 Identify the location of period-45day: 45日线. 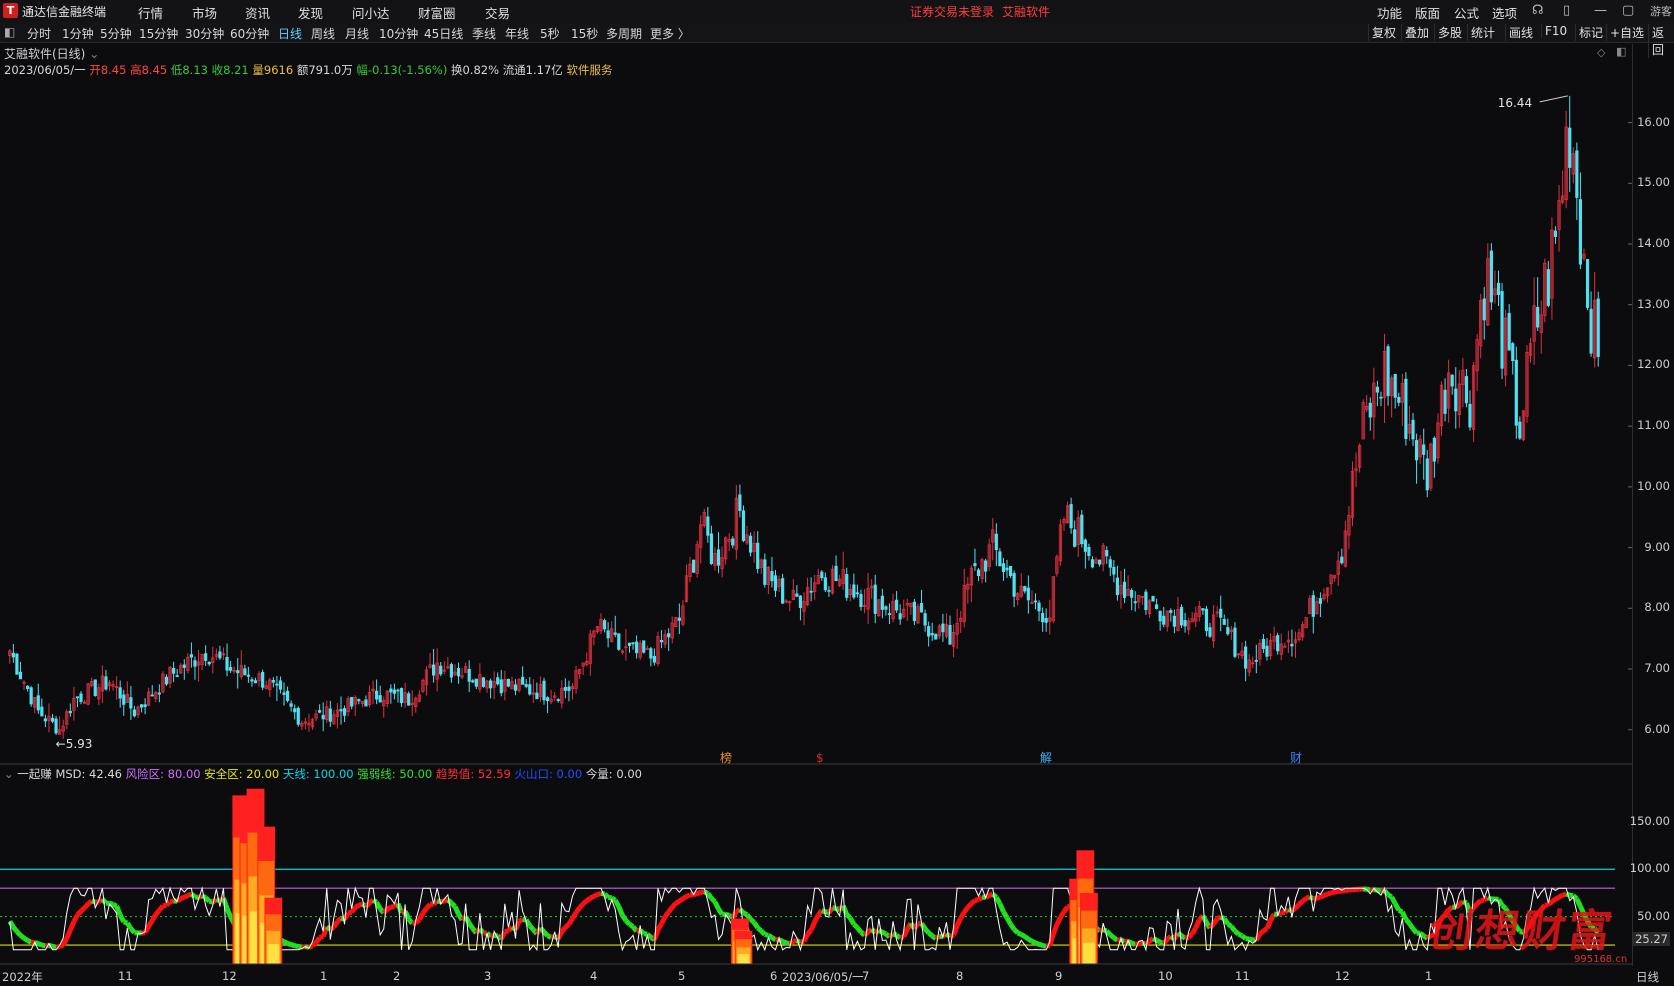
(443, 33).